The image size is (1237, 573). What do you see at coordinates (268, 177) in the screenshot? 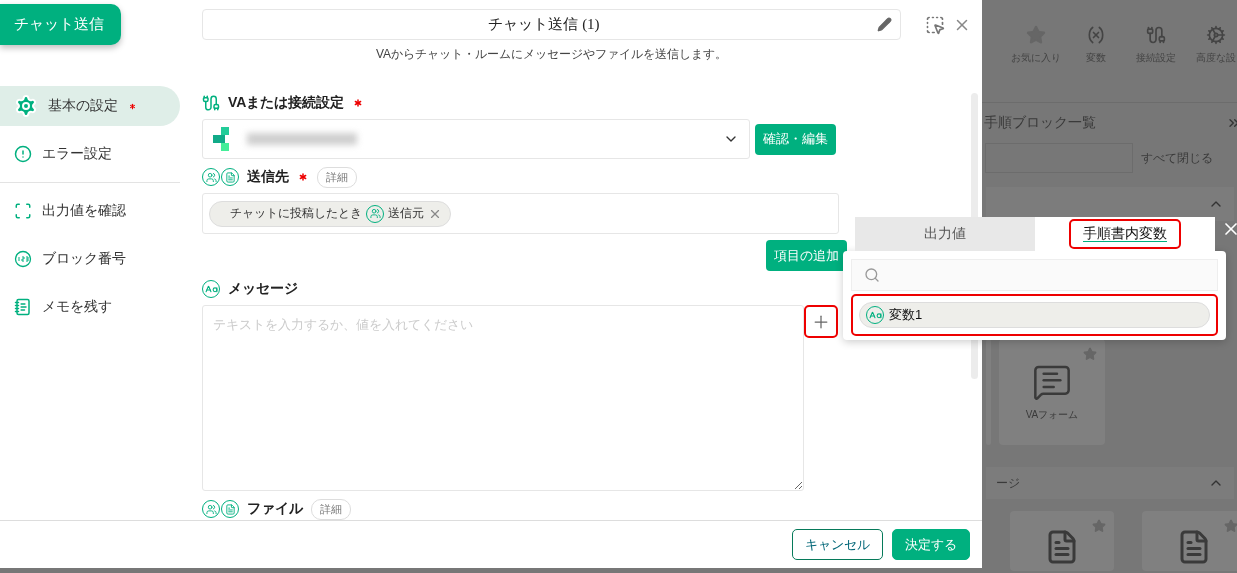
I see `section-label: 送信先` at bounding box center [268, 177].